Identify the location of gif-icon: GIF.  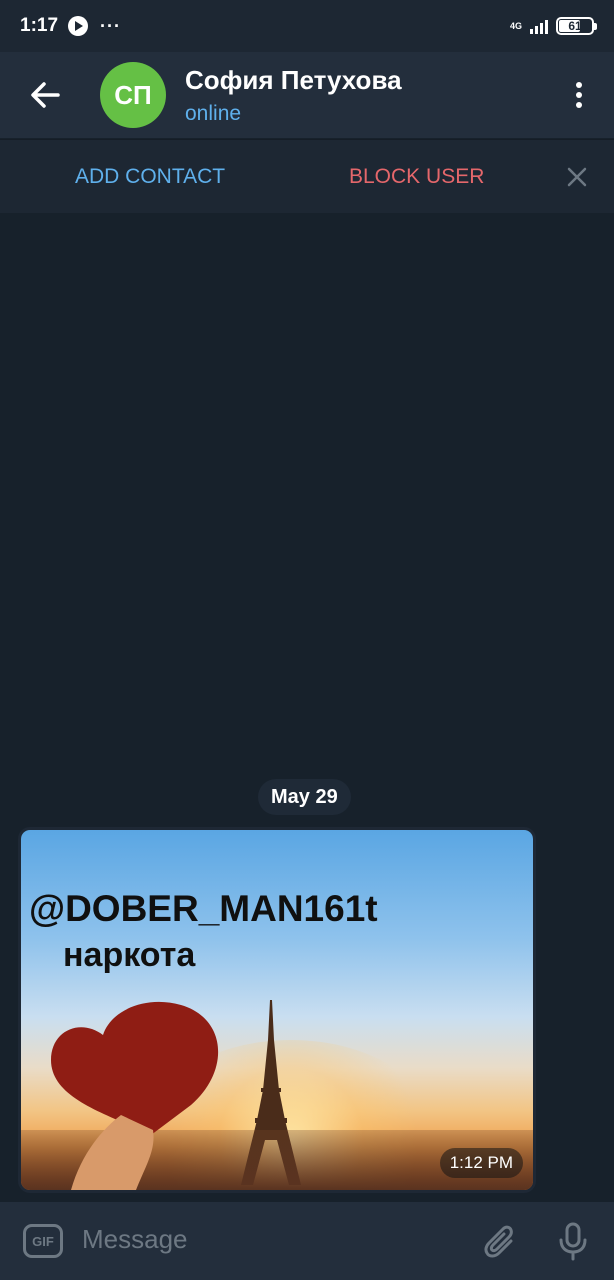
(43, 1241).